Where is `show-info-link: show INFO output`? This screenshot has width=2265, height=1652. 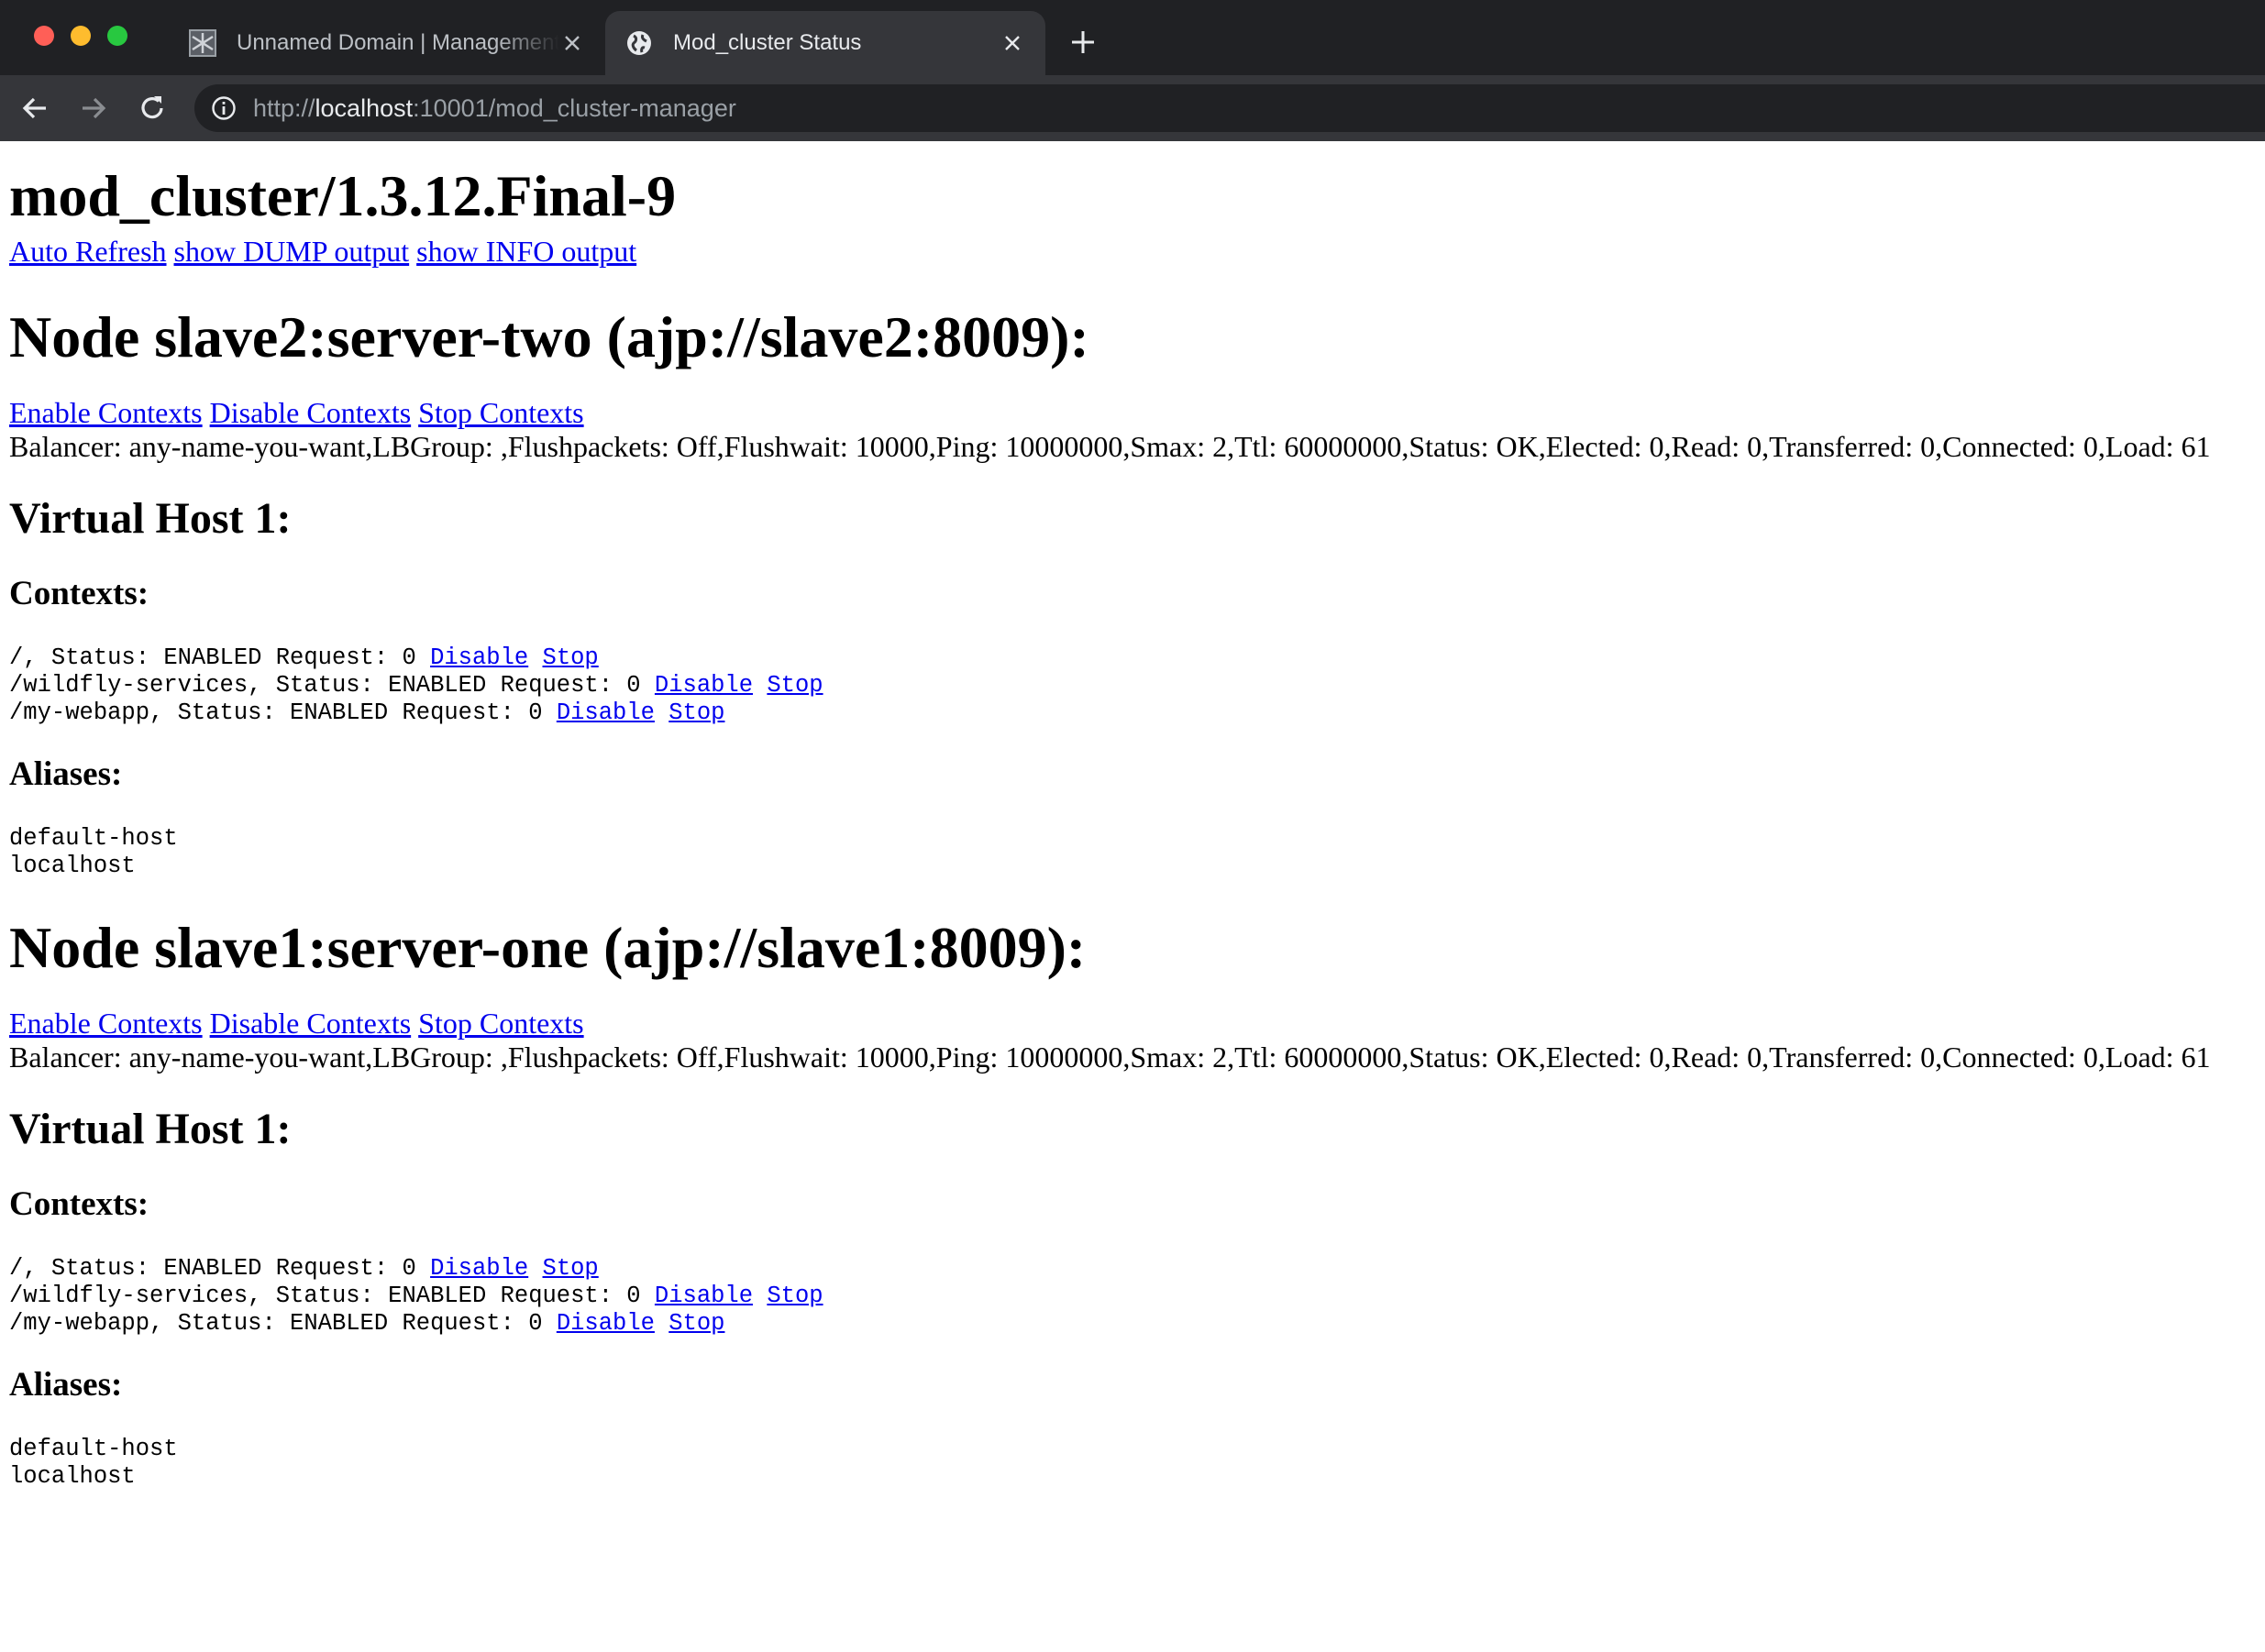
show-info-link: show INFO output is located at coordinates (526, 251).